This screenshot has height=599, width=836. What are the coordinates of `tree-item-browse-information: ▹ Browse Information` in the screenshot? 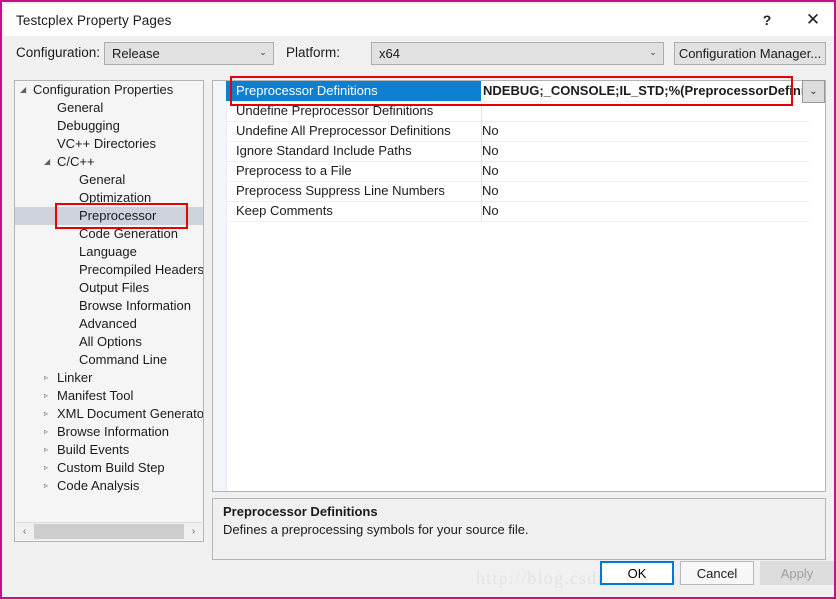 It's located at (109, 432).